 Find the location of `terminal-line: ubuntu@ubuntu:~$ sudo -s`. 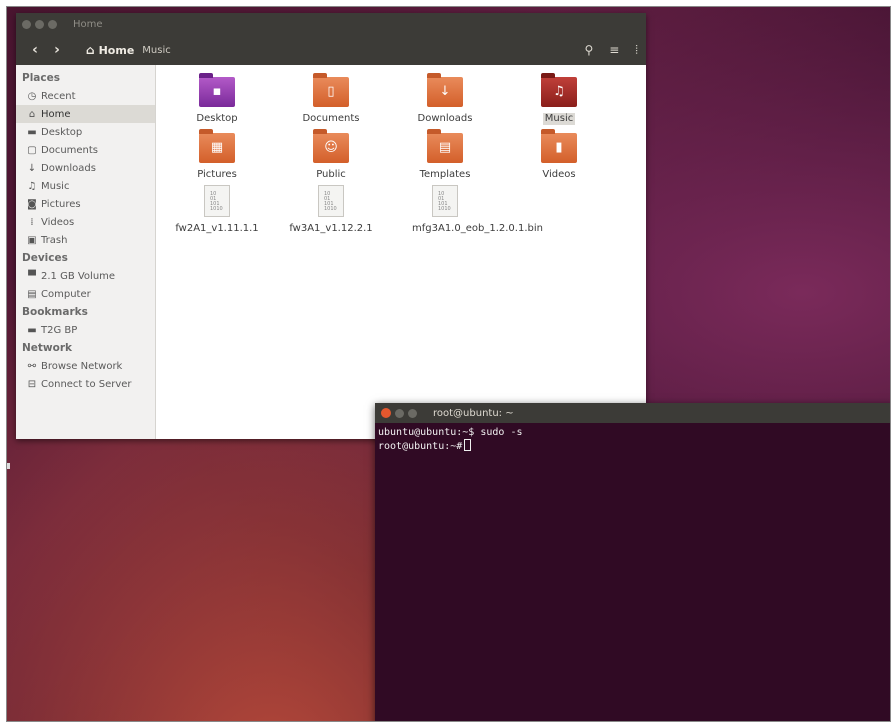

terminal-line: ubuntu@ubuntu:~$ sudo -s is located at coordinates (450, 432).